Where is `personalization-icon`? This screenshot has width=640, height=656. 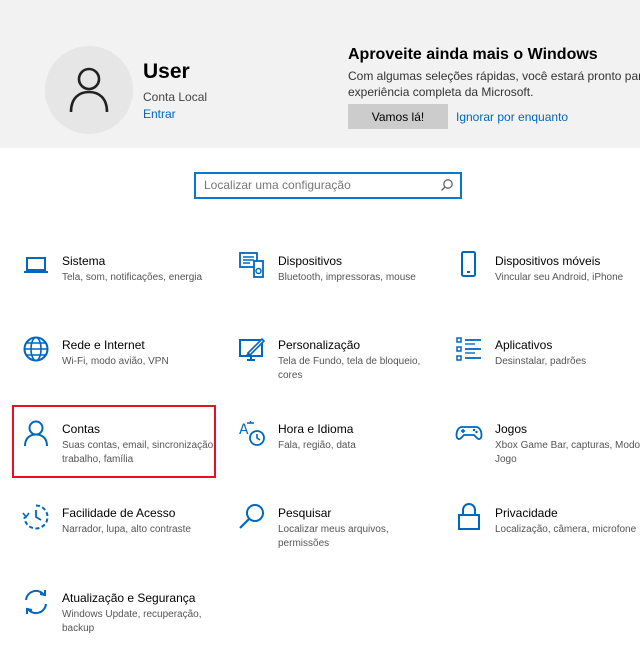 personalization-icon is located at coordinates (252, 349).